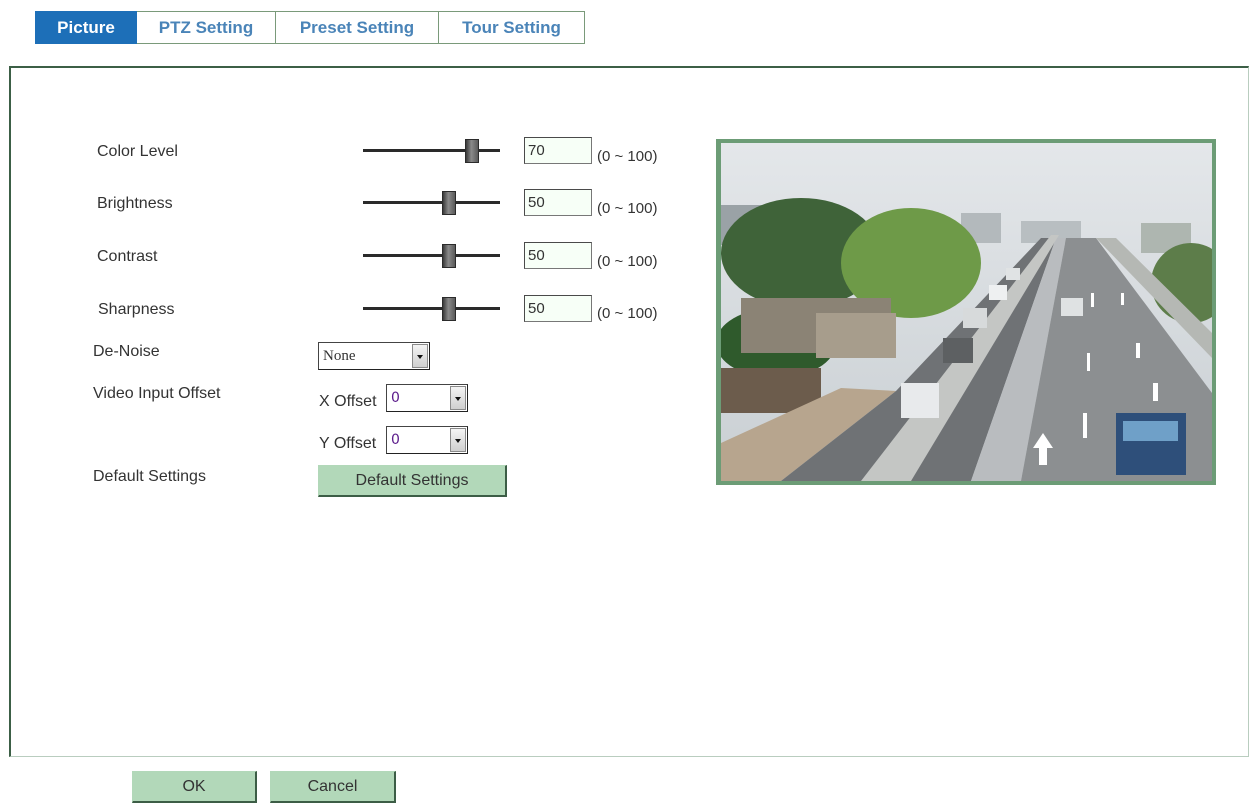 Image resolution: width=1256 pixels, height=807 pixels. I want to click on tab-ptz-setting: PTZ Setting, so click(206, 27).